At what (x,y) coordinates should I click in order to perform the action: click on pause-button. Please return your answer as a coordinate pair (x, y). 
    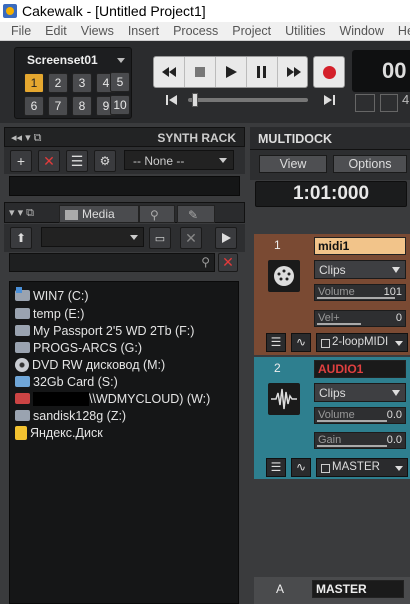
    Looking at the image, I should click on (262, 72).